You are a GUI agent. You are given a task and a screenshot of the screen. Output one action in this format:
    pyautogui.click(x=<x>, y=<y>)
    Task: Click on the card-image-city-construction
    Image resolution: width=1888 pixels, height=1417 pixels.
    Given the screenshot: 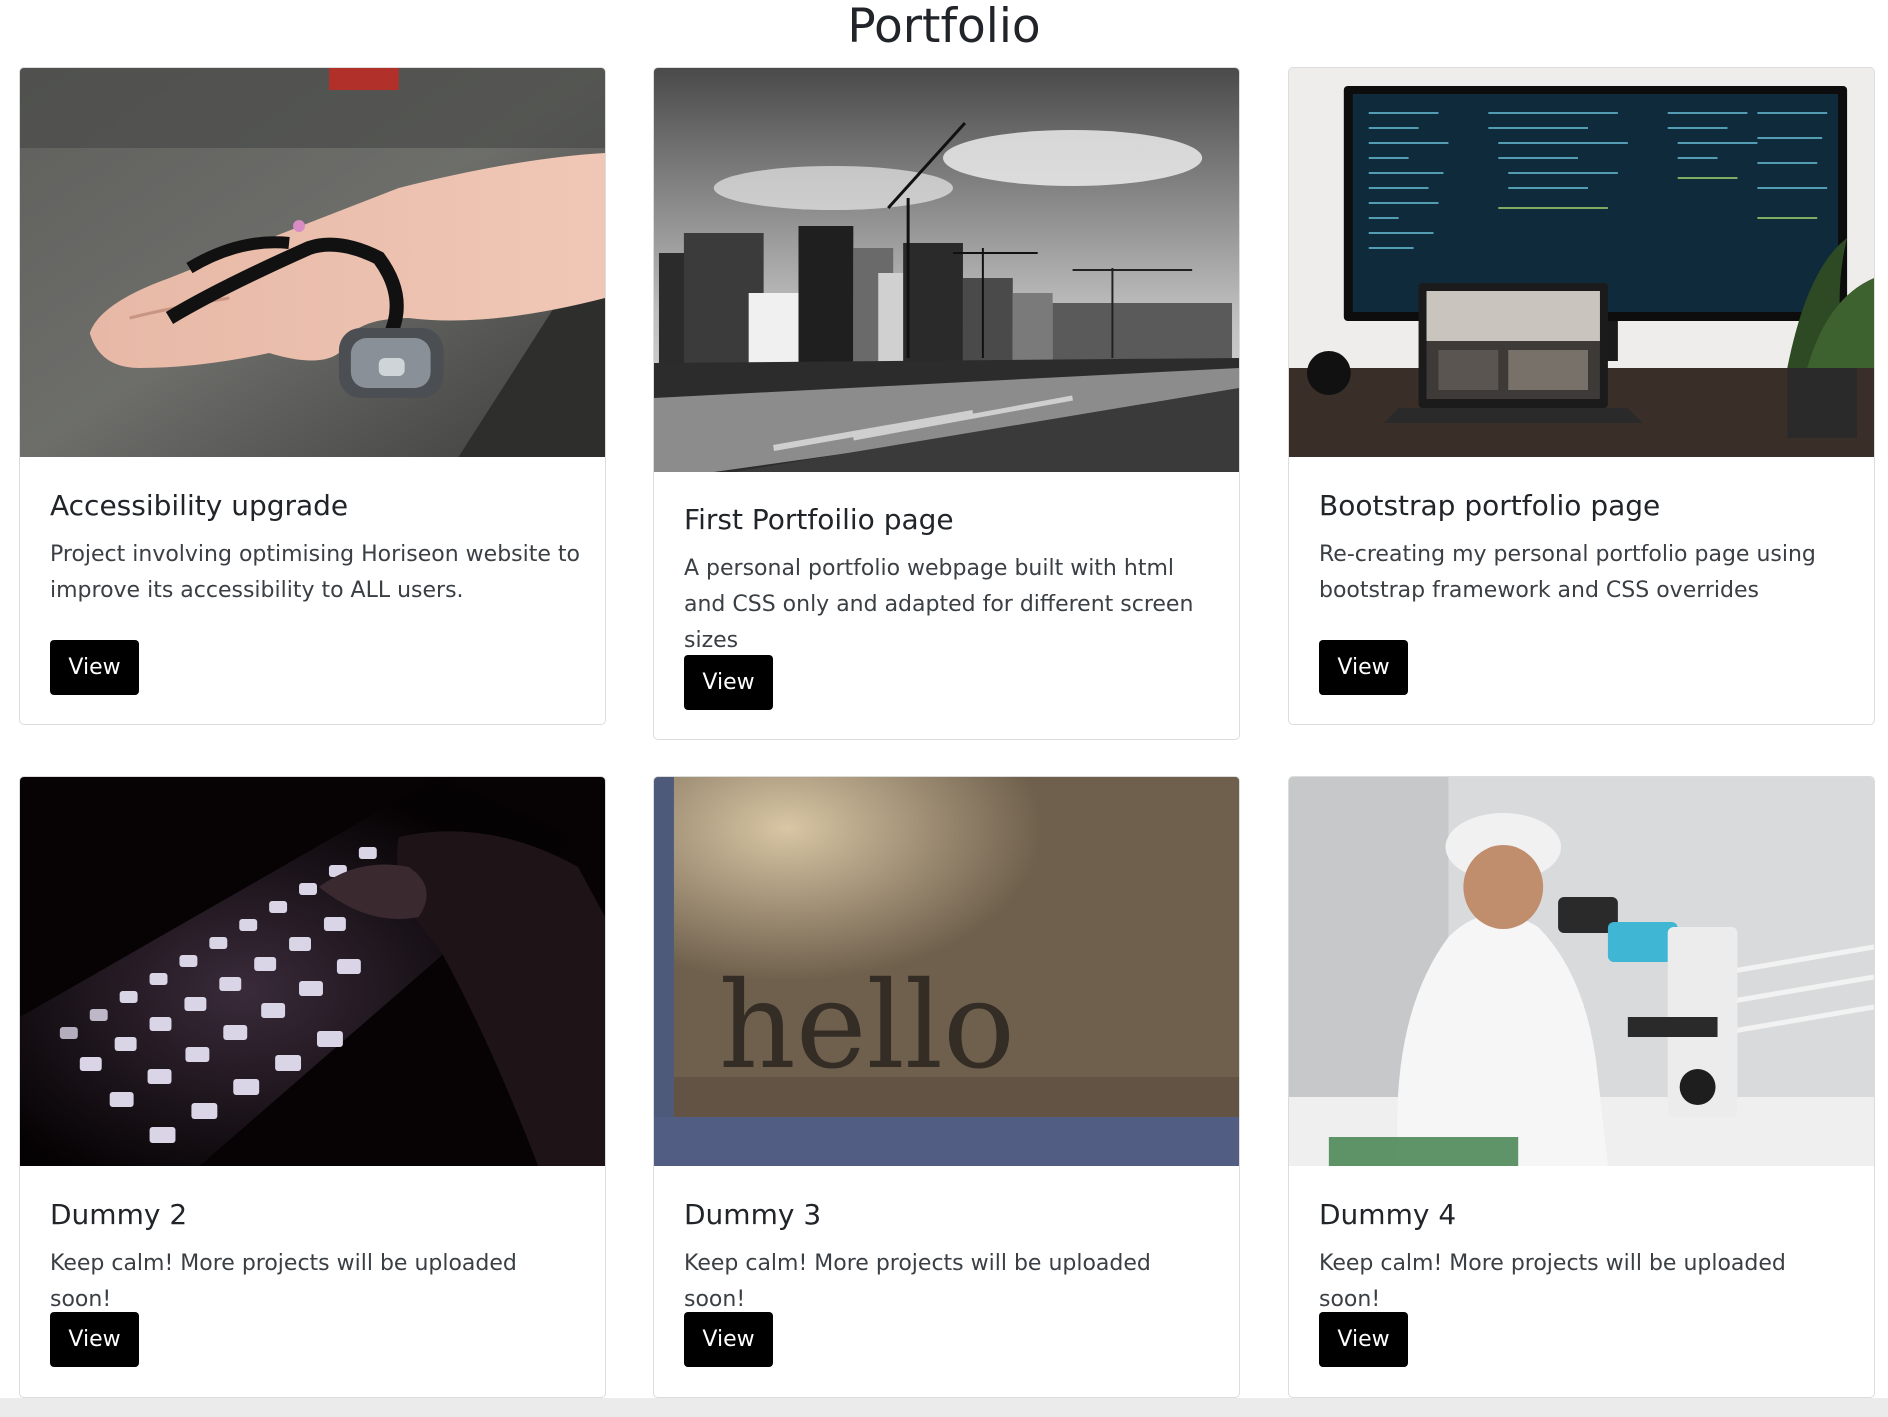 What is the action you would take?
    pyautogui.click(x=946, y=270)
    